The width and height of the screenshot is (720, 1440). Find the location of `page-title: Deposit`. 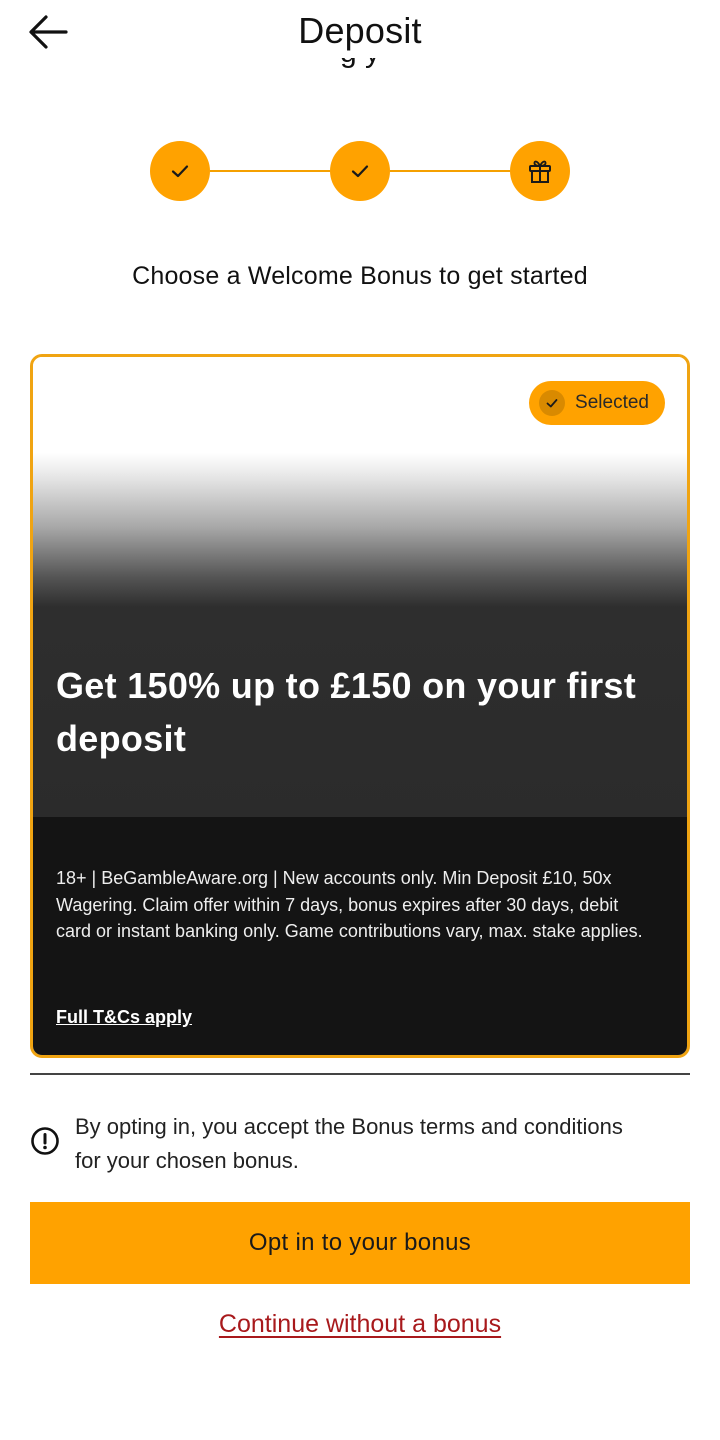

page-title: Deposit is located at coordinates (360, 30).